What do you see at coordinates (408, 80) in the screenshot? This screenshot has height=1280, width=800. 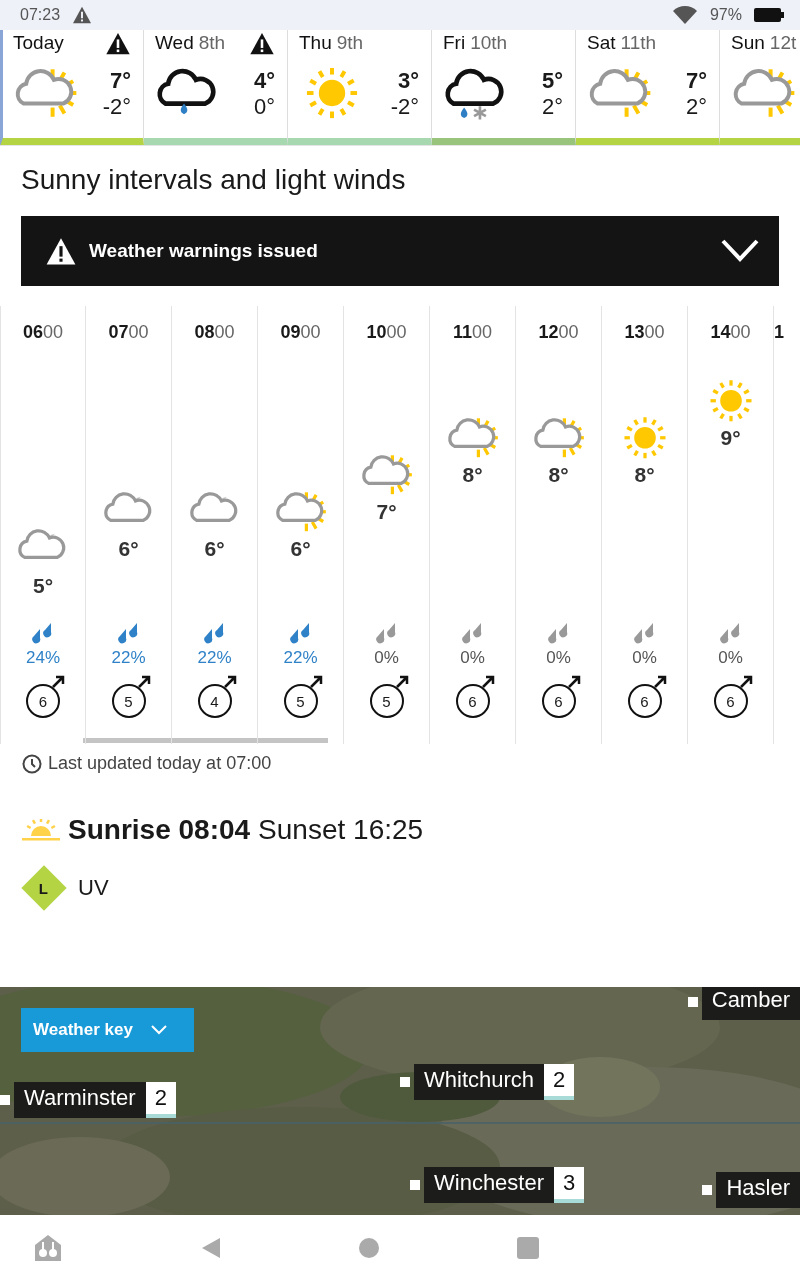 I see `high-temp: 3°` at bounding box center [408, 80].